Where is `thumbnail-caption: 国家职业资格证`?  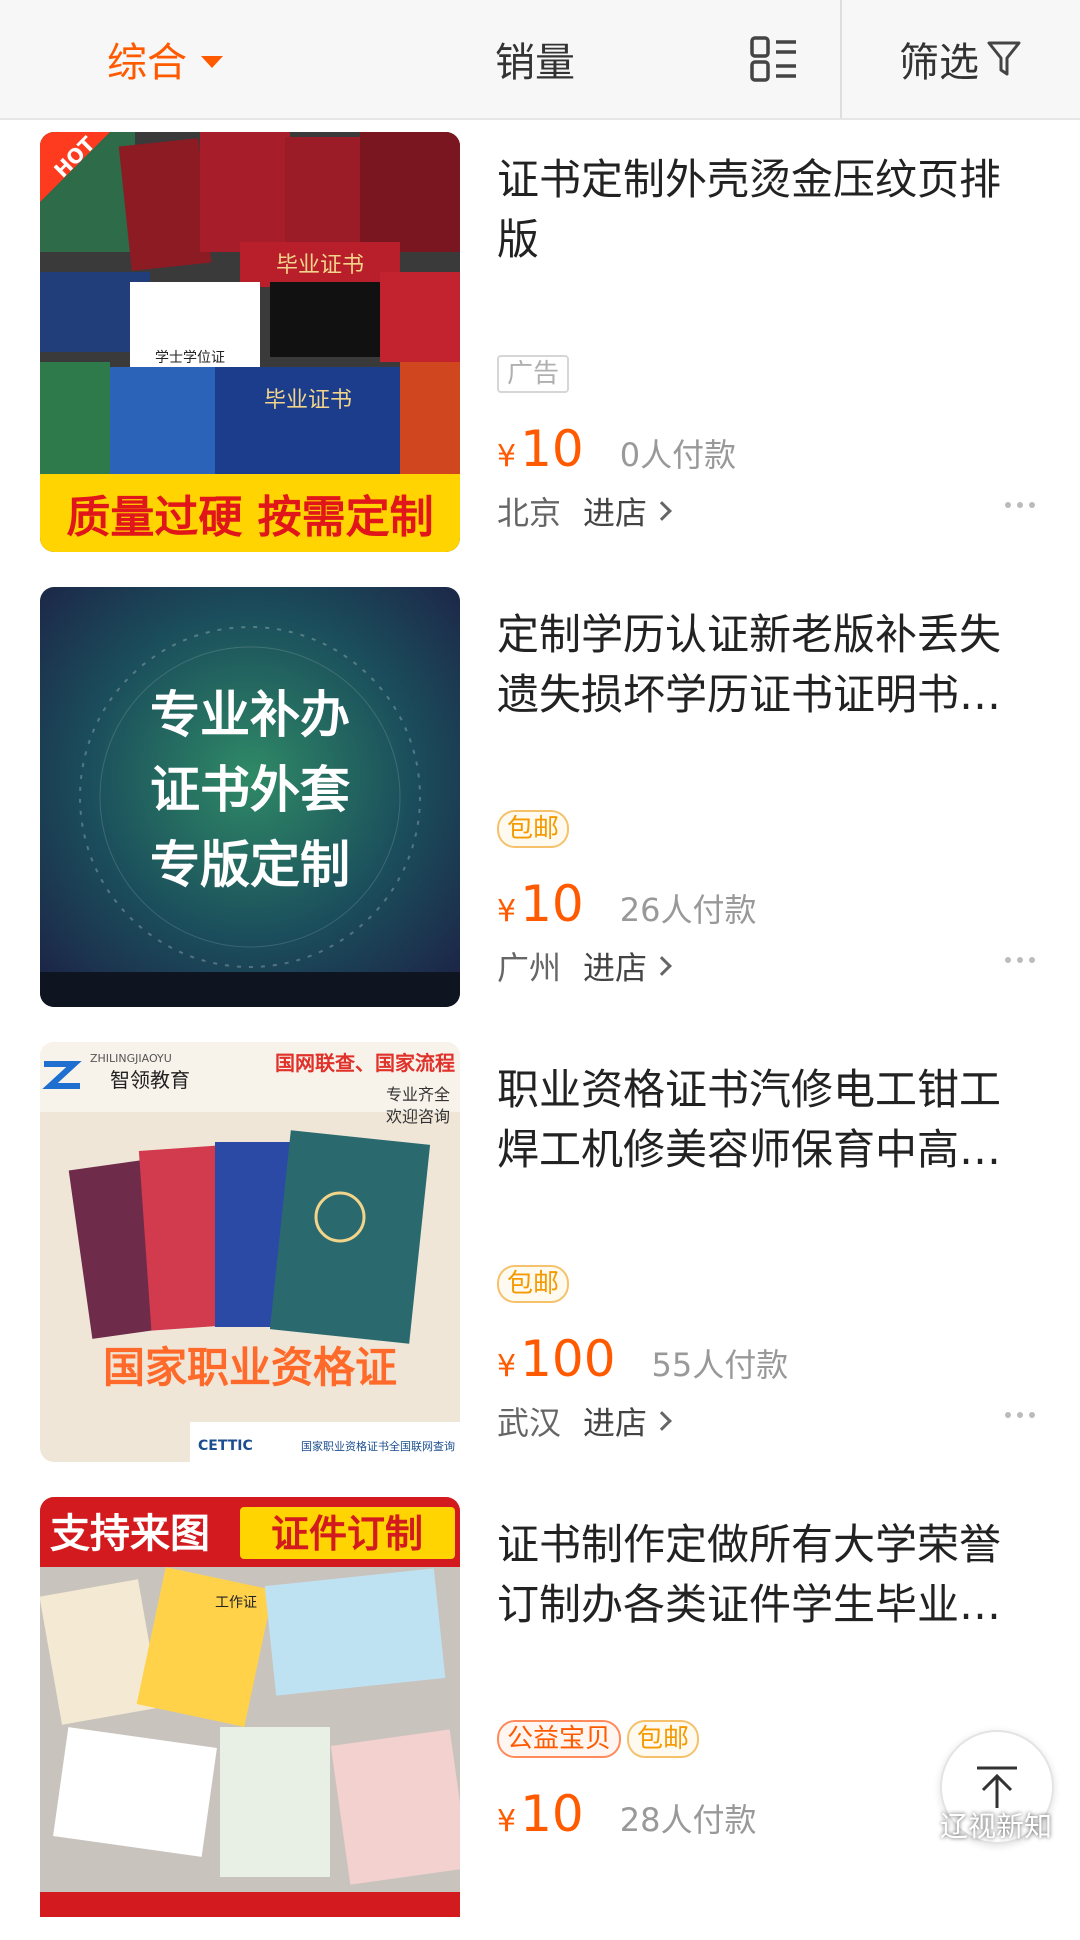
thumbnail-caption: 国家职业资格证 is located at coordinates (250, 1367).